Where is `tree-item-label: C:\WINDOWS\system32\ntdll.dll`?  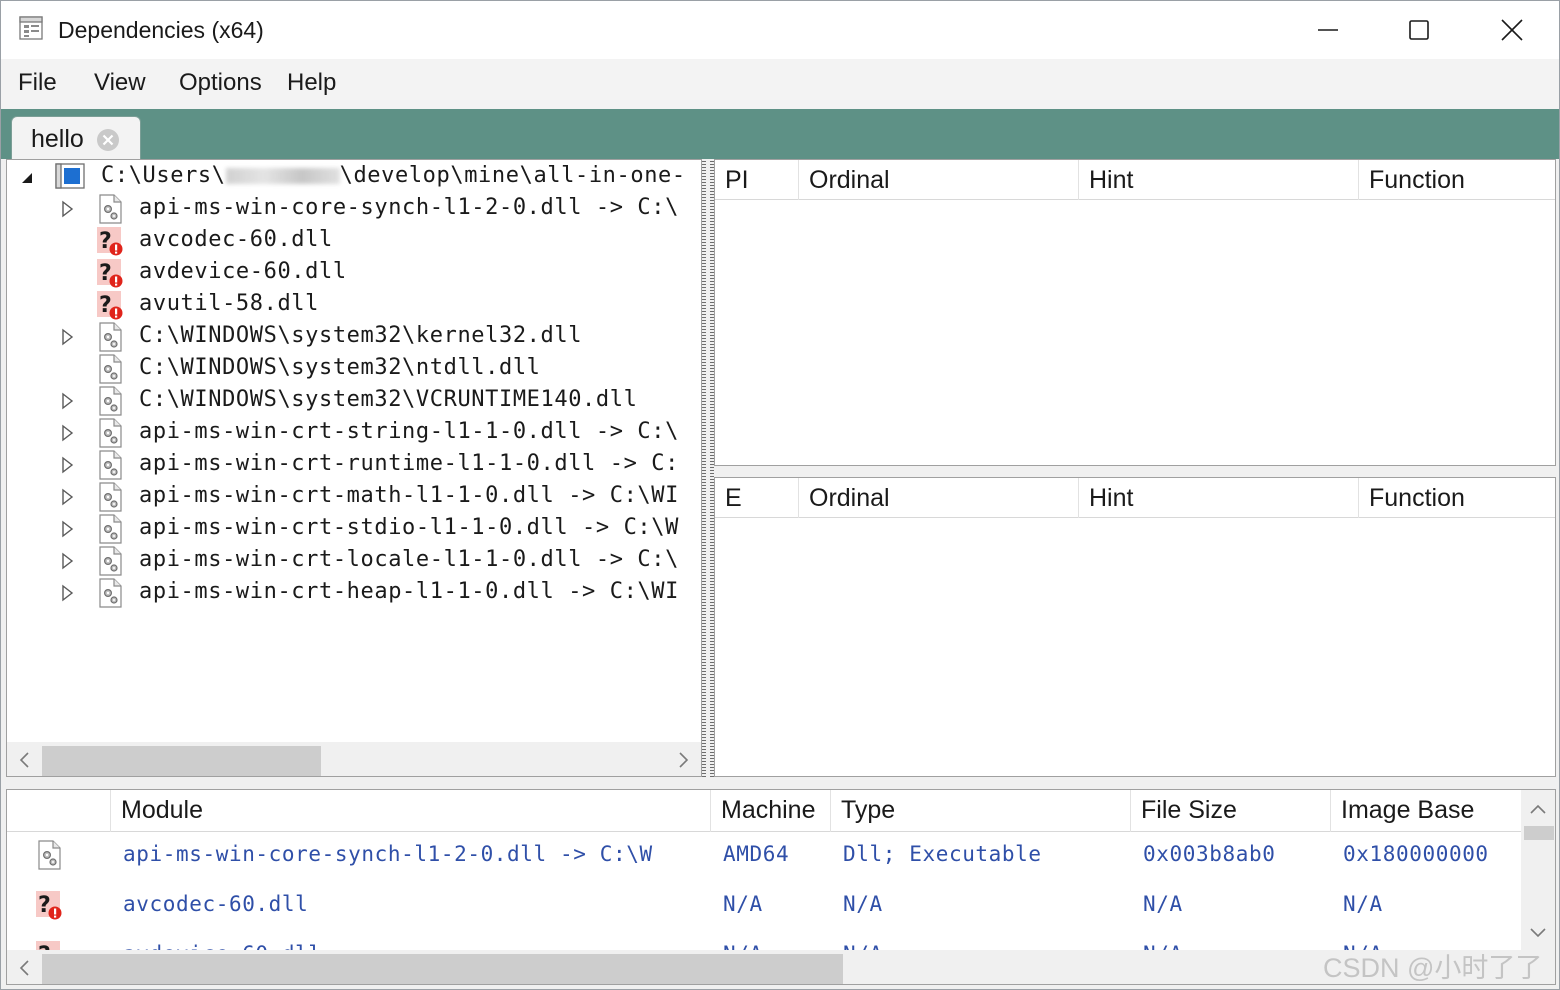
tree-item-label: C:\WINDOWS\system32\ntdll.dll is located at coordinates (340, 367).